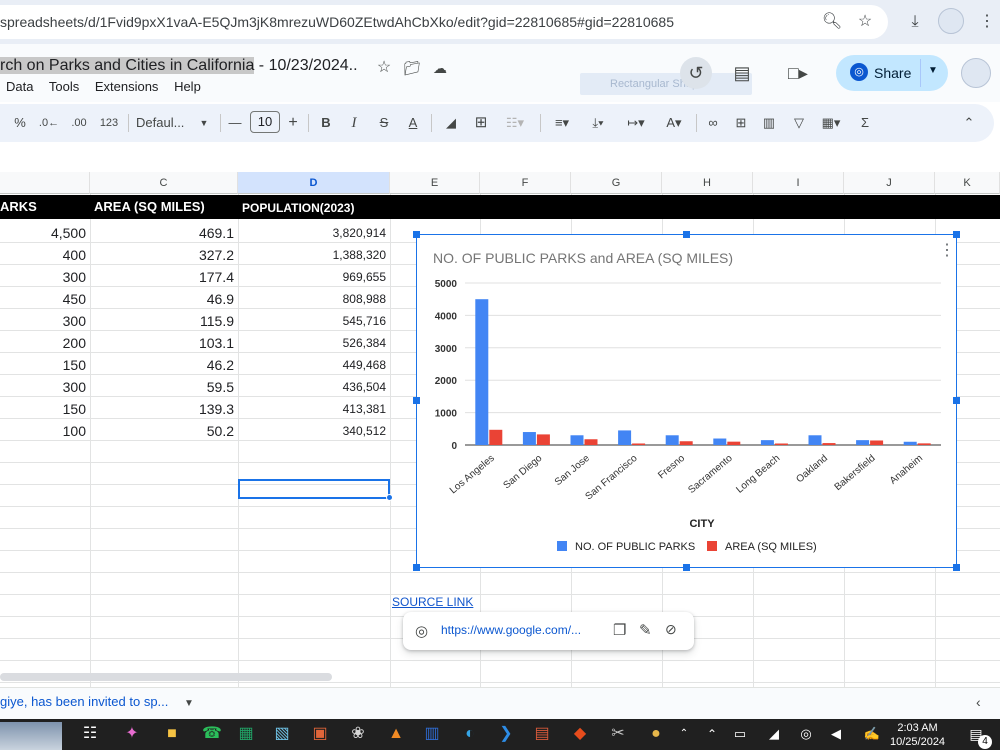 The width and height of the screenshot is (1000, 750). Describe the element at coordinates (618, 734) in the screenshot. I see `snipping-tool-icon: ✂` at that location.